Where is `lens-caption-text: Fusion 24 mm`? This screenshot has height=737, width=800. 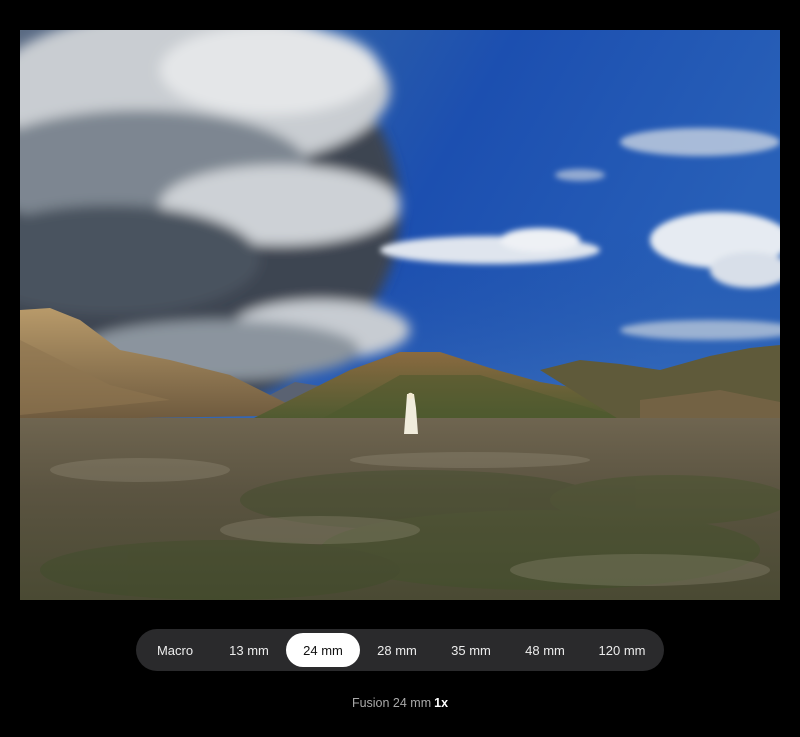 lens-caption-text: Fusion 24 mm is located at coordinates (391, 703).